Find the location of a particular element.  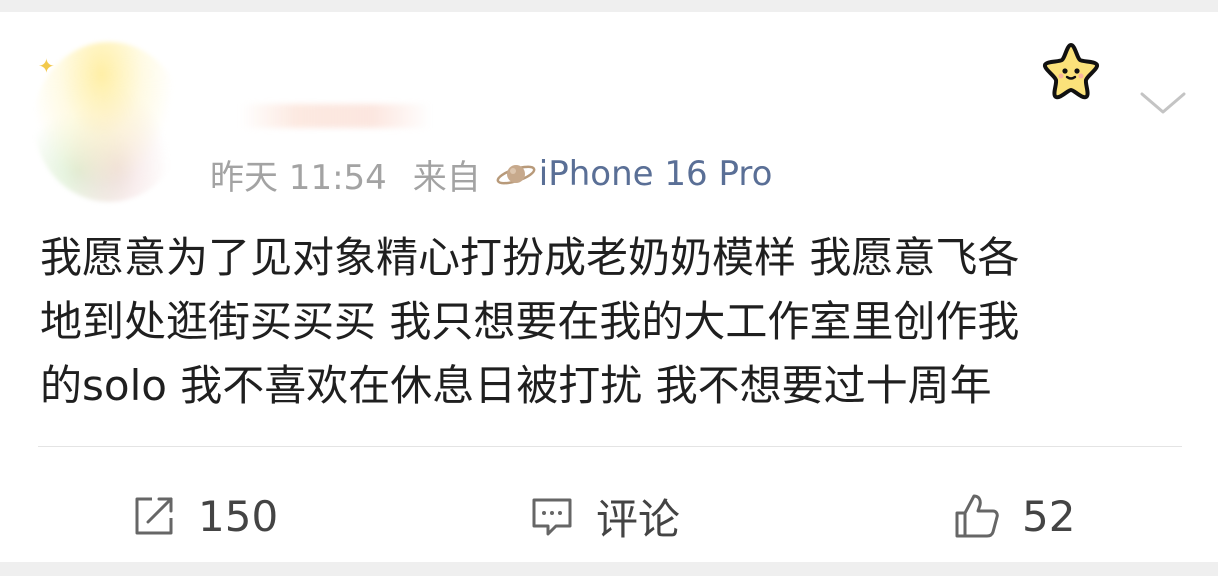

avatar is located at coordinates (109, 122).